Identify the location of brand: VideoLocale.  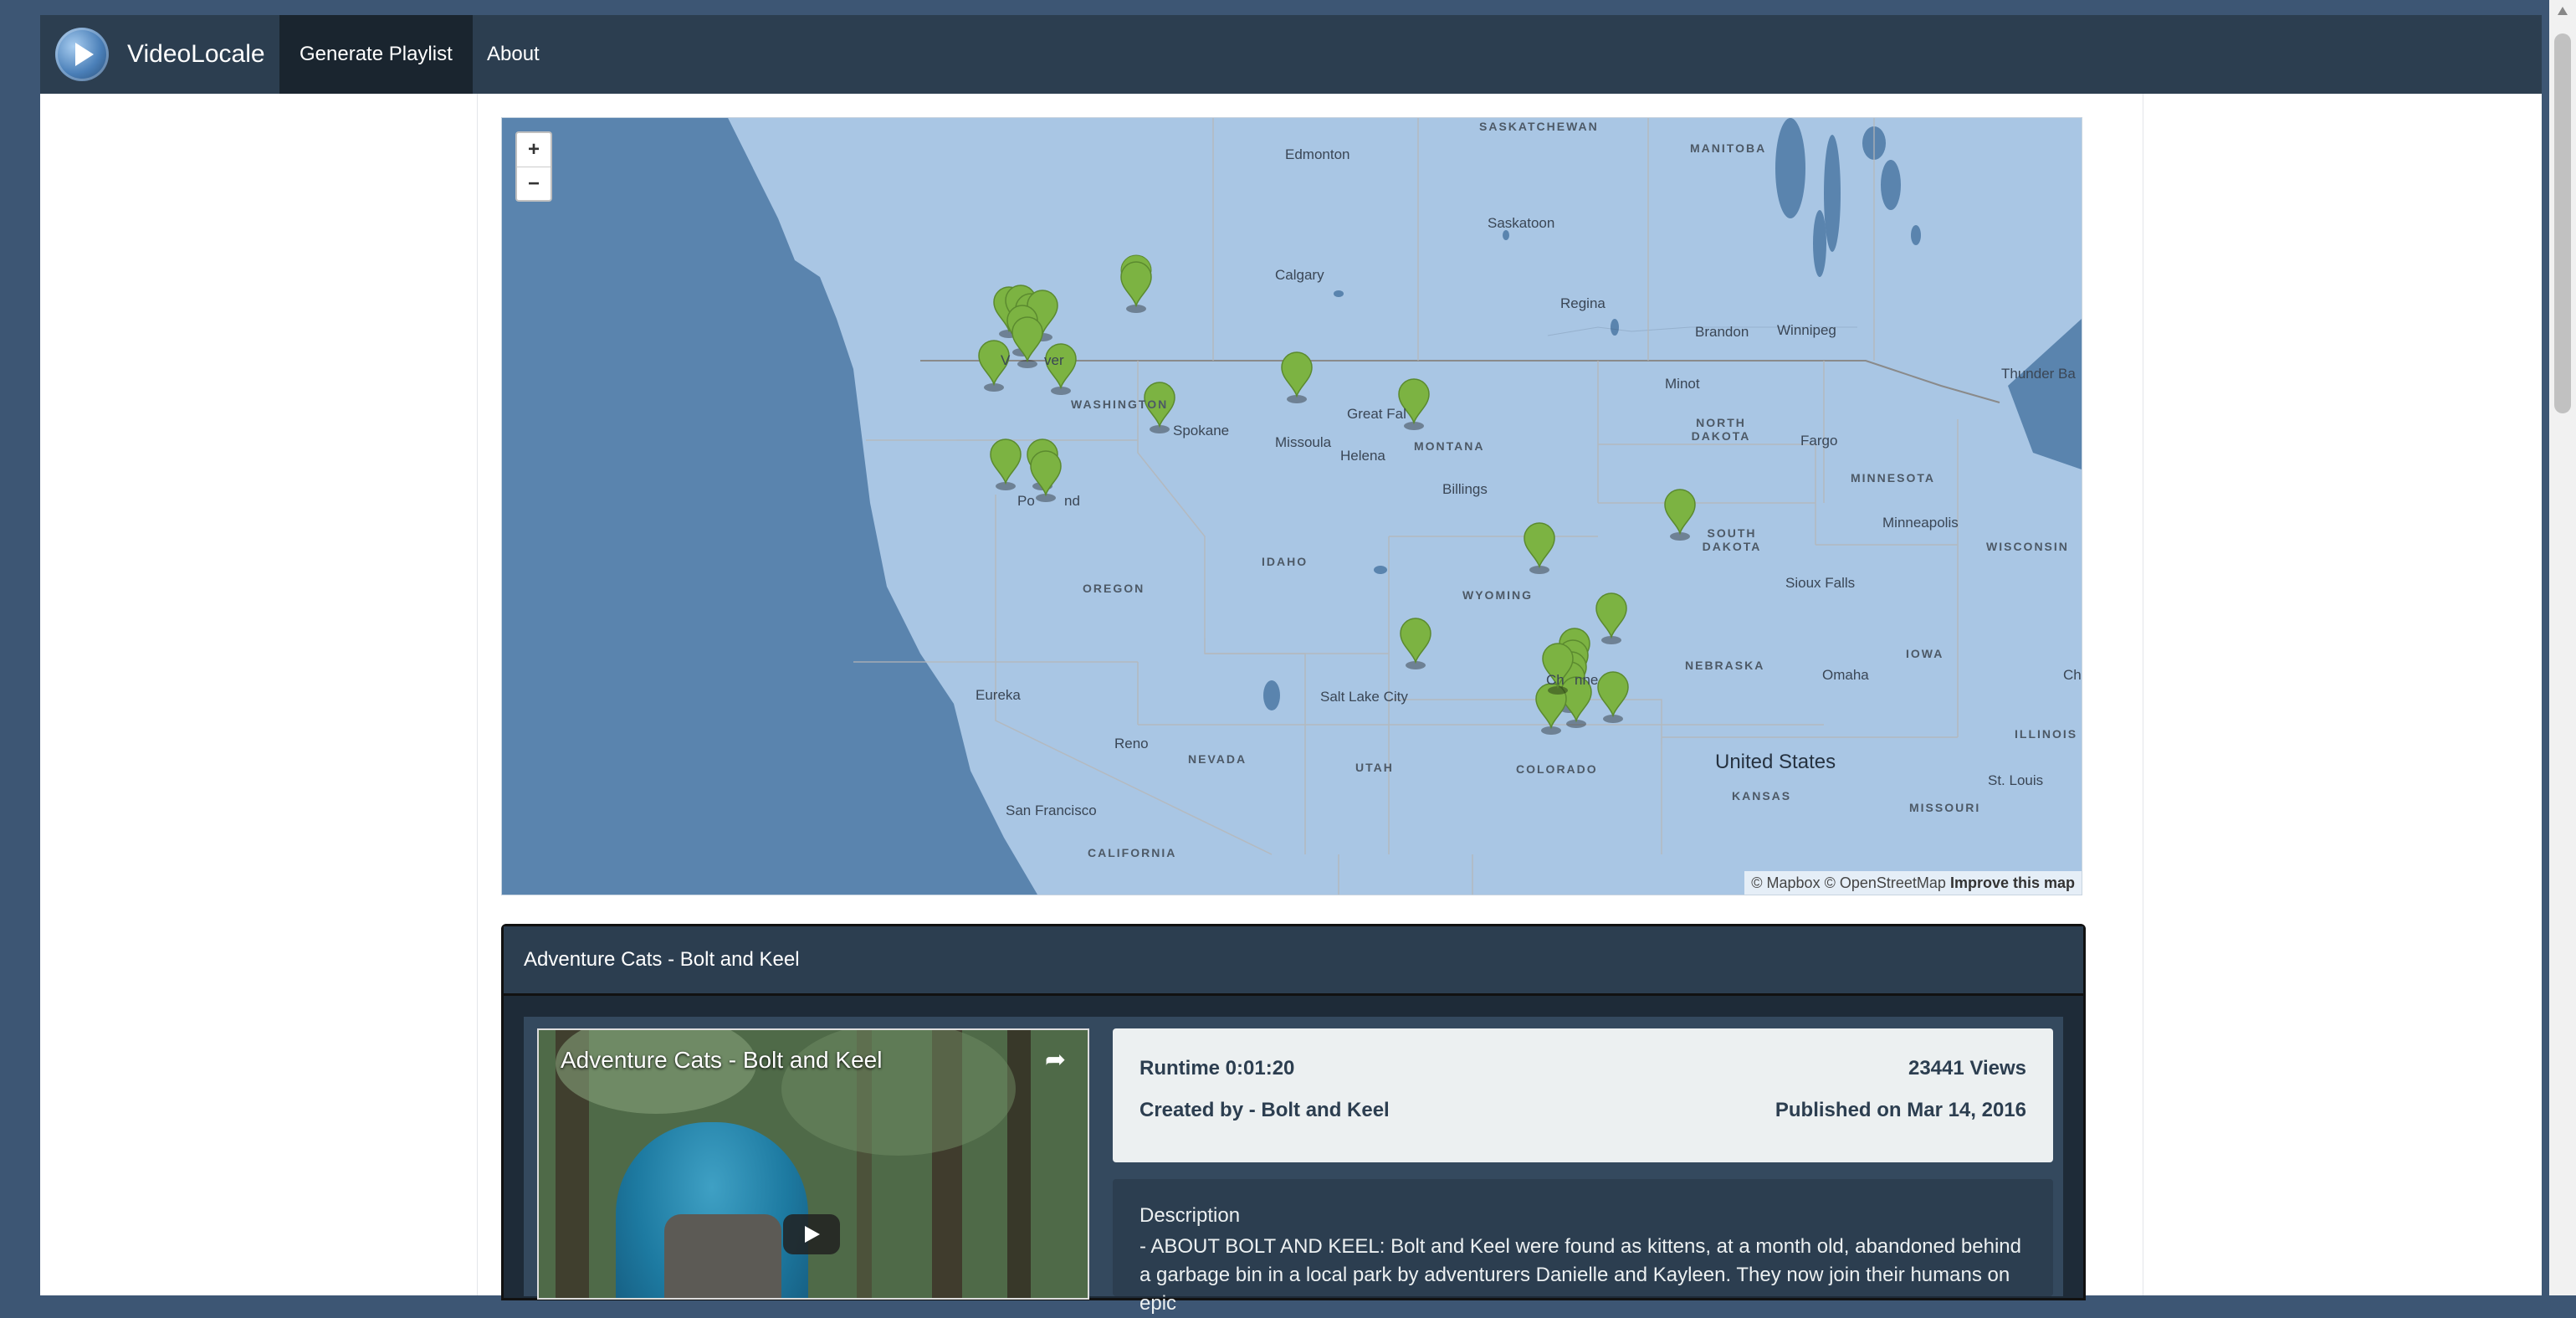
(160, 54).